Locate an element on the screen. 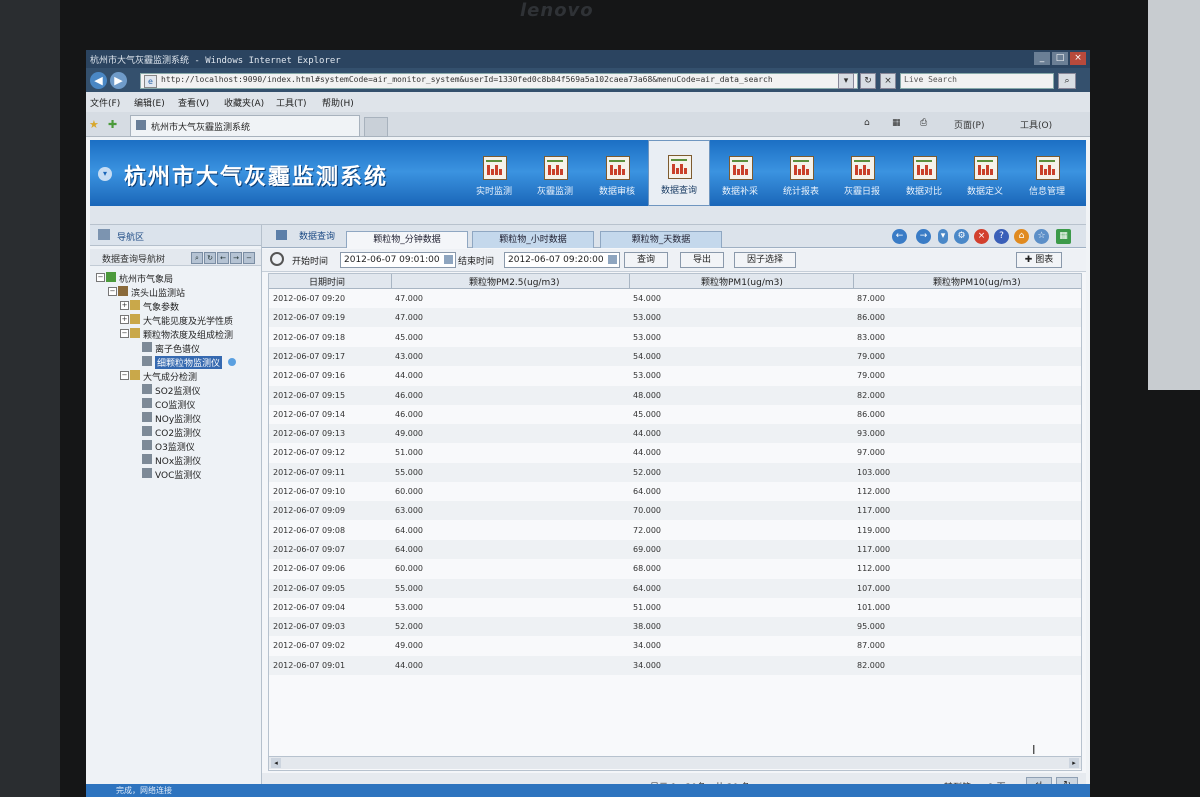 Image resolution: width=1200 pixels, height=797 pixels. table-row: 2012-06-07 09:07 64.000 69.000 117.000 is located at coordinates (675, 549).